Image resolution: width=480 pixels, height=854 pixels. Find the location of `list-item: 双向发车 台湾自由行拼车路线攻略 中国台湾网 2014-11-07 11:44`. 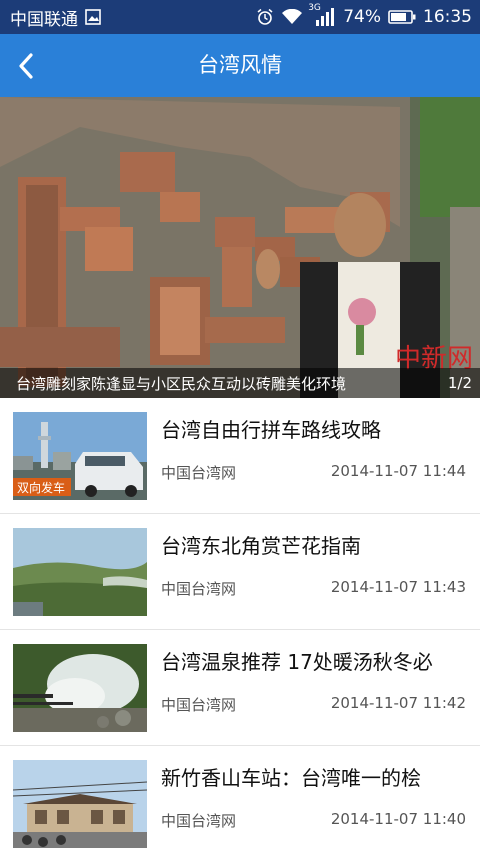

list-item: 双向发车 台湾自由行拼车路线攻略 中国台湾网 2014-11-07 11:44 is located at coordinates (240, 456).